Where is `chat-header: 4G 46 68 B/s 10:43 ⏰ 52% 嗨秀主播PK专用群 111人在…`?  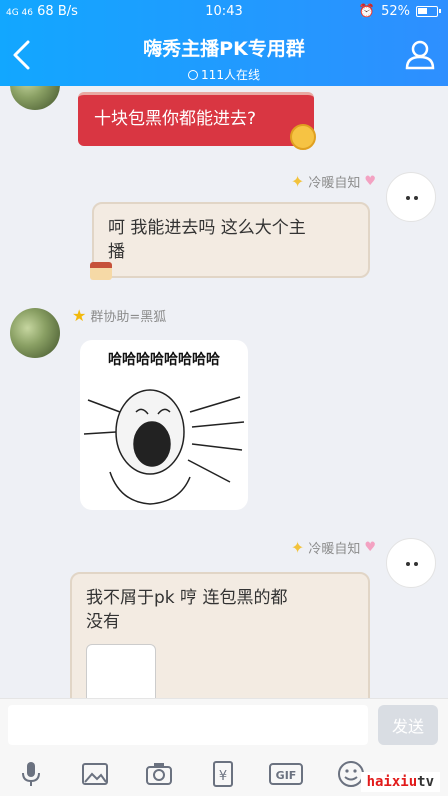 chat-header: 4G 46 68 B/s 10:43 ⏰ 52% 嗨秀主播PK专用群 111人在… is located at coordinates (224, 43).